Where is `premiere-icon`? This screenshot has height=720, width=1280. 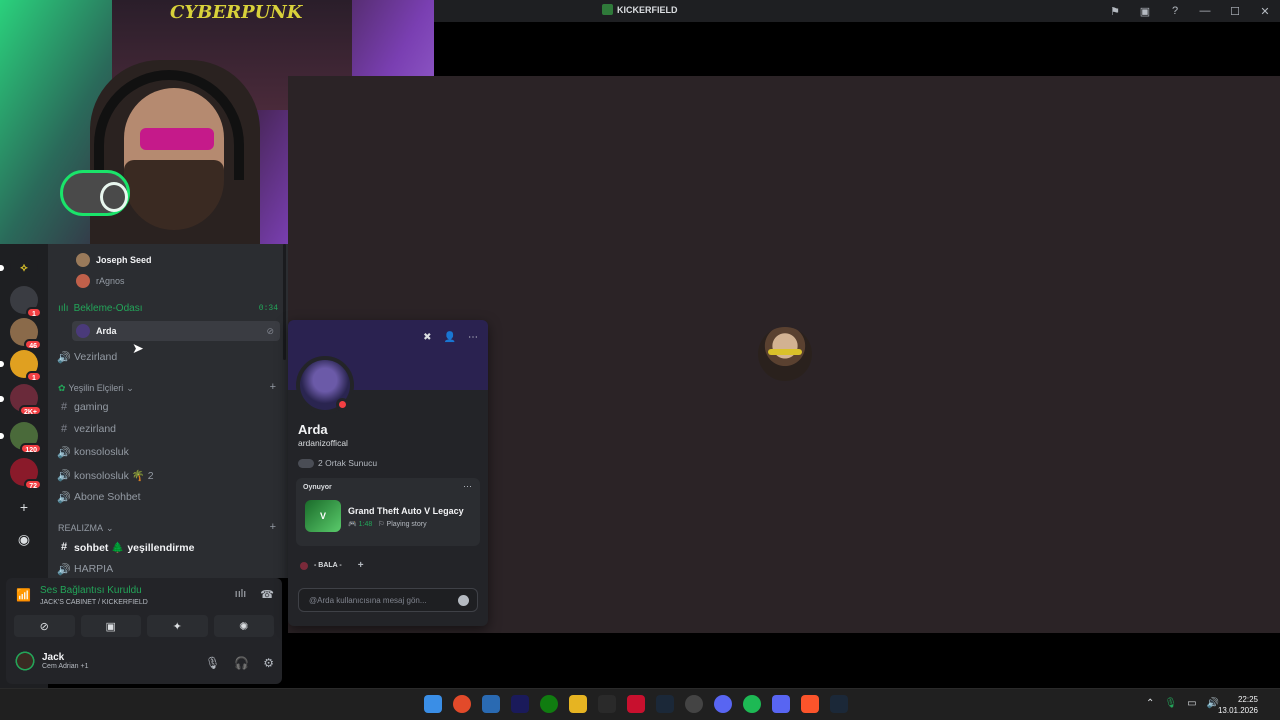
premiere-icon is located at coordinates (520, 704).